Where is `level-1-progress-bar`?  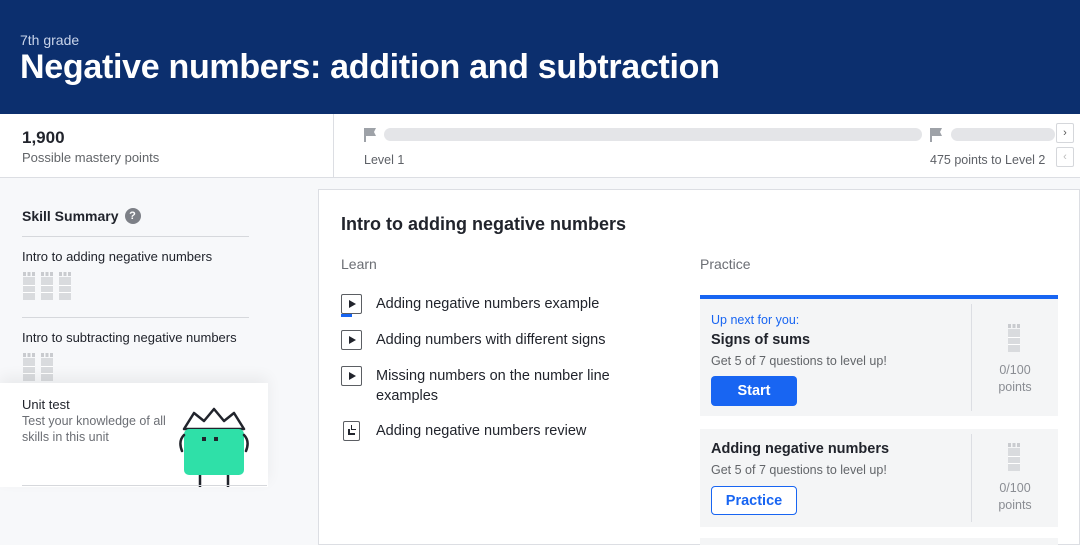
level-1-progress-bar is located at coordinates (653, 134).